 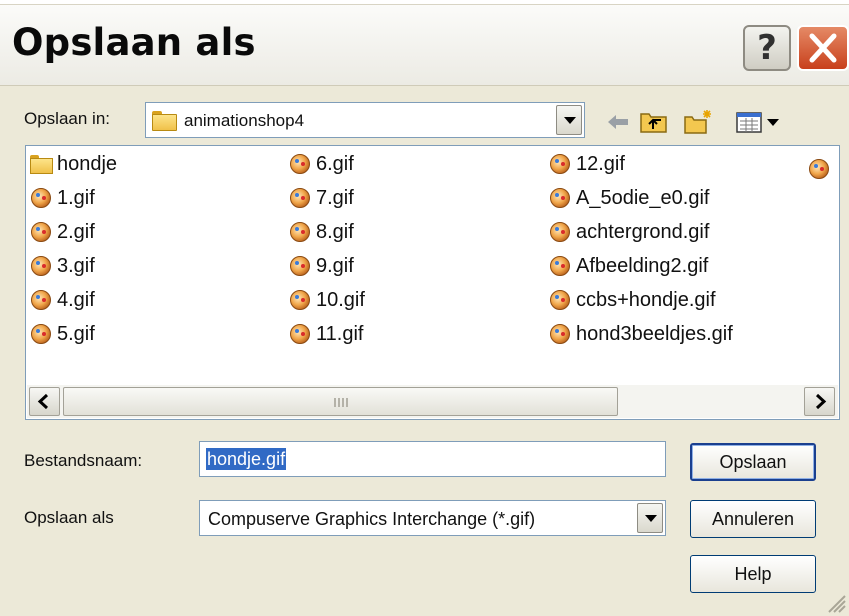 I want to click on chevron-left-icon, so click(x=43, y=401).